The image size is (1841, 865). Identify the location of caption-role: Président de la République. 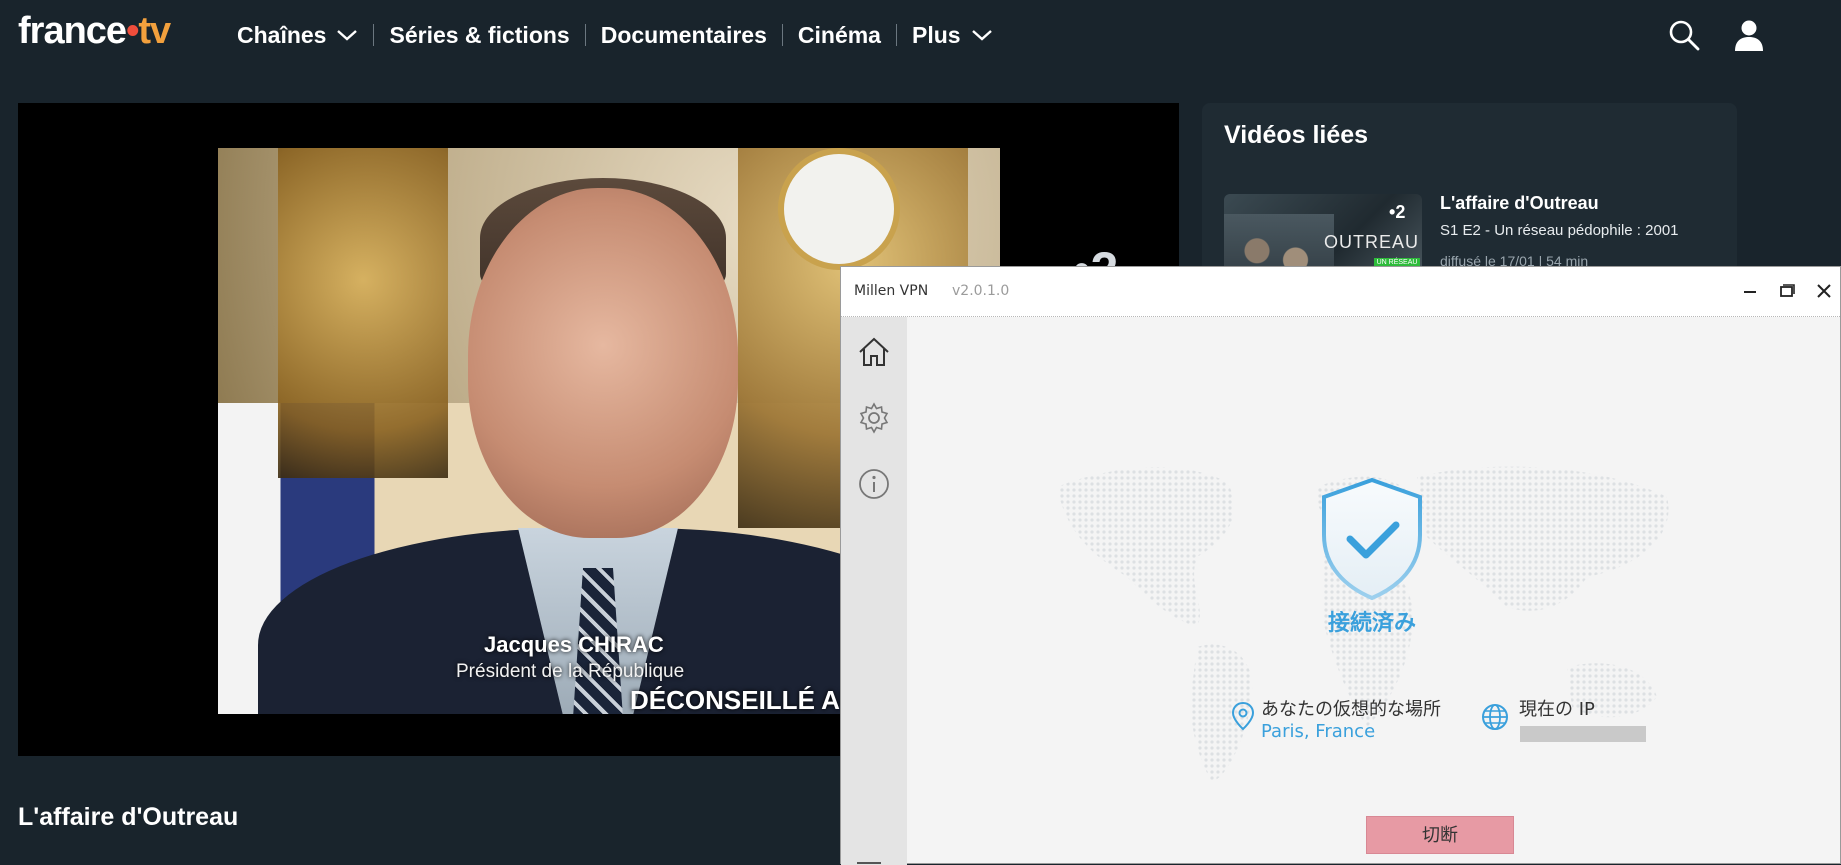
(570, 671).